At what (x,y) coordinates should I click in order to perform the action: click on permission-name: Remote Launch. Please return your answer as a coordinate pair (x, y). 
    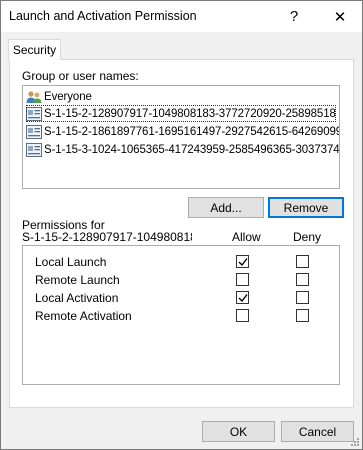
    Looking at the image, I should click on (77, 280).